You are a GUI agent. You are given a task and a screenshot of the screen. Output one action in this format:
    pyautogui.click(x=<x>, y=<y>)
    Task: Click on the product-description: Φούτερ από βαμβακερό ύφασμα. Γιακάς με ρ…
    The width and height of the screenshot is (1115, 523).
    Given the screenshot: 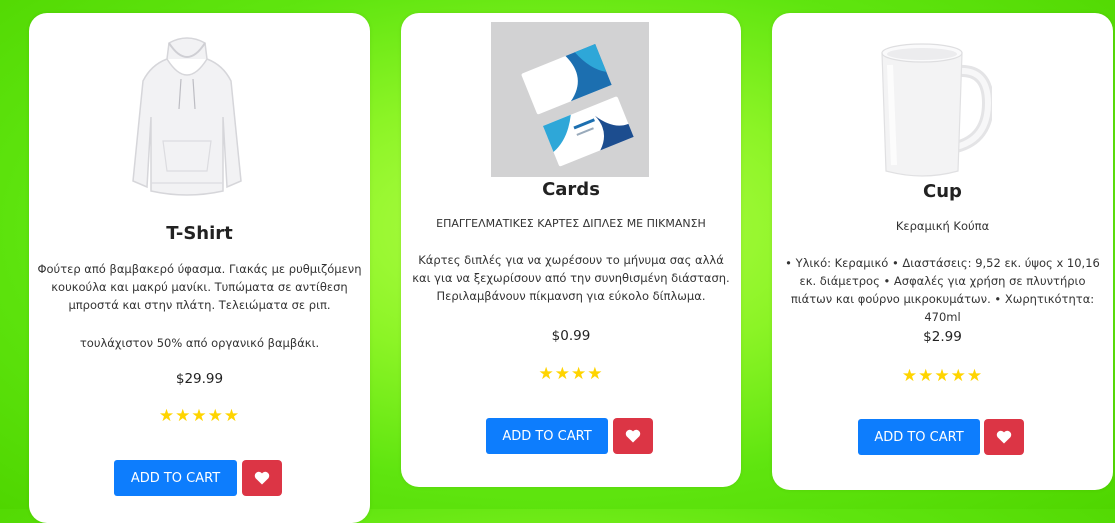 What is the action you would take?
    pyautogui.click(x=199, y=287)
    